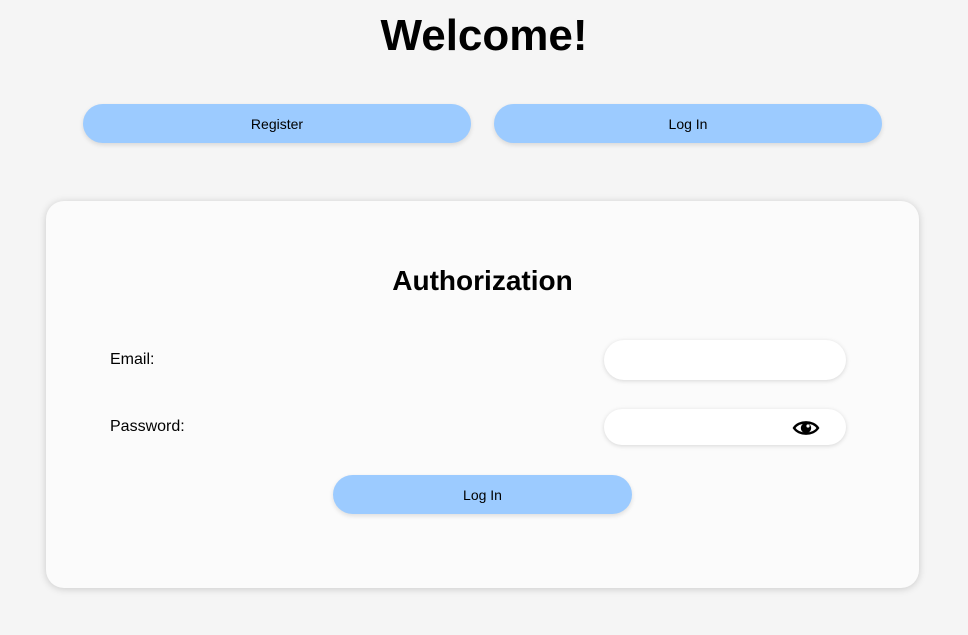 This screenshot has width=968, height=635. I want to click on page-title: Welcome!, so click(484, 35).